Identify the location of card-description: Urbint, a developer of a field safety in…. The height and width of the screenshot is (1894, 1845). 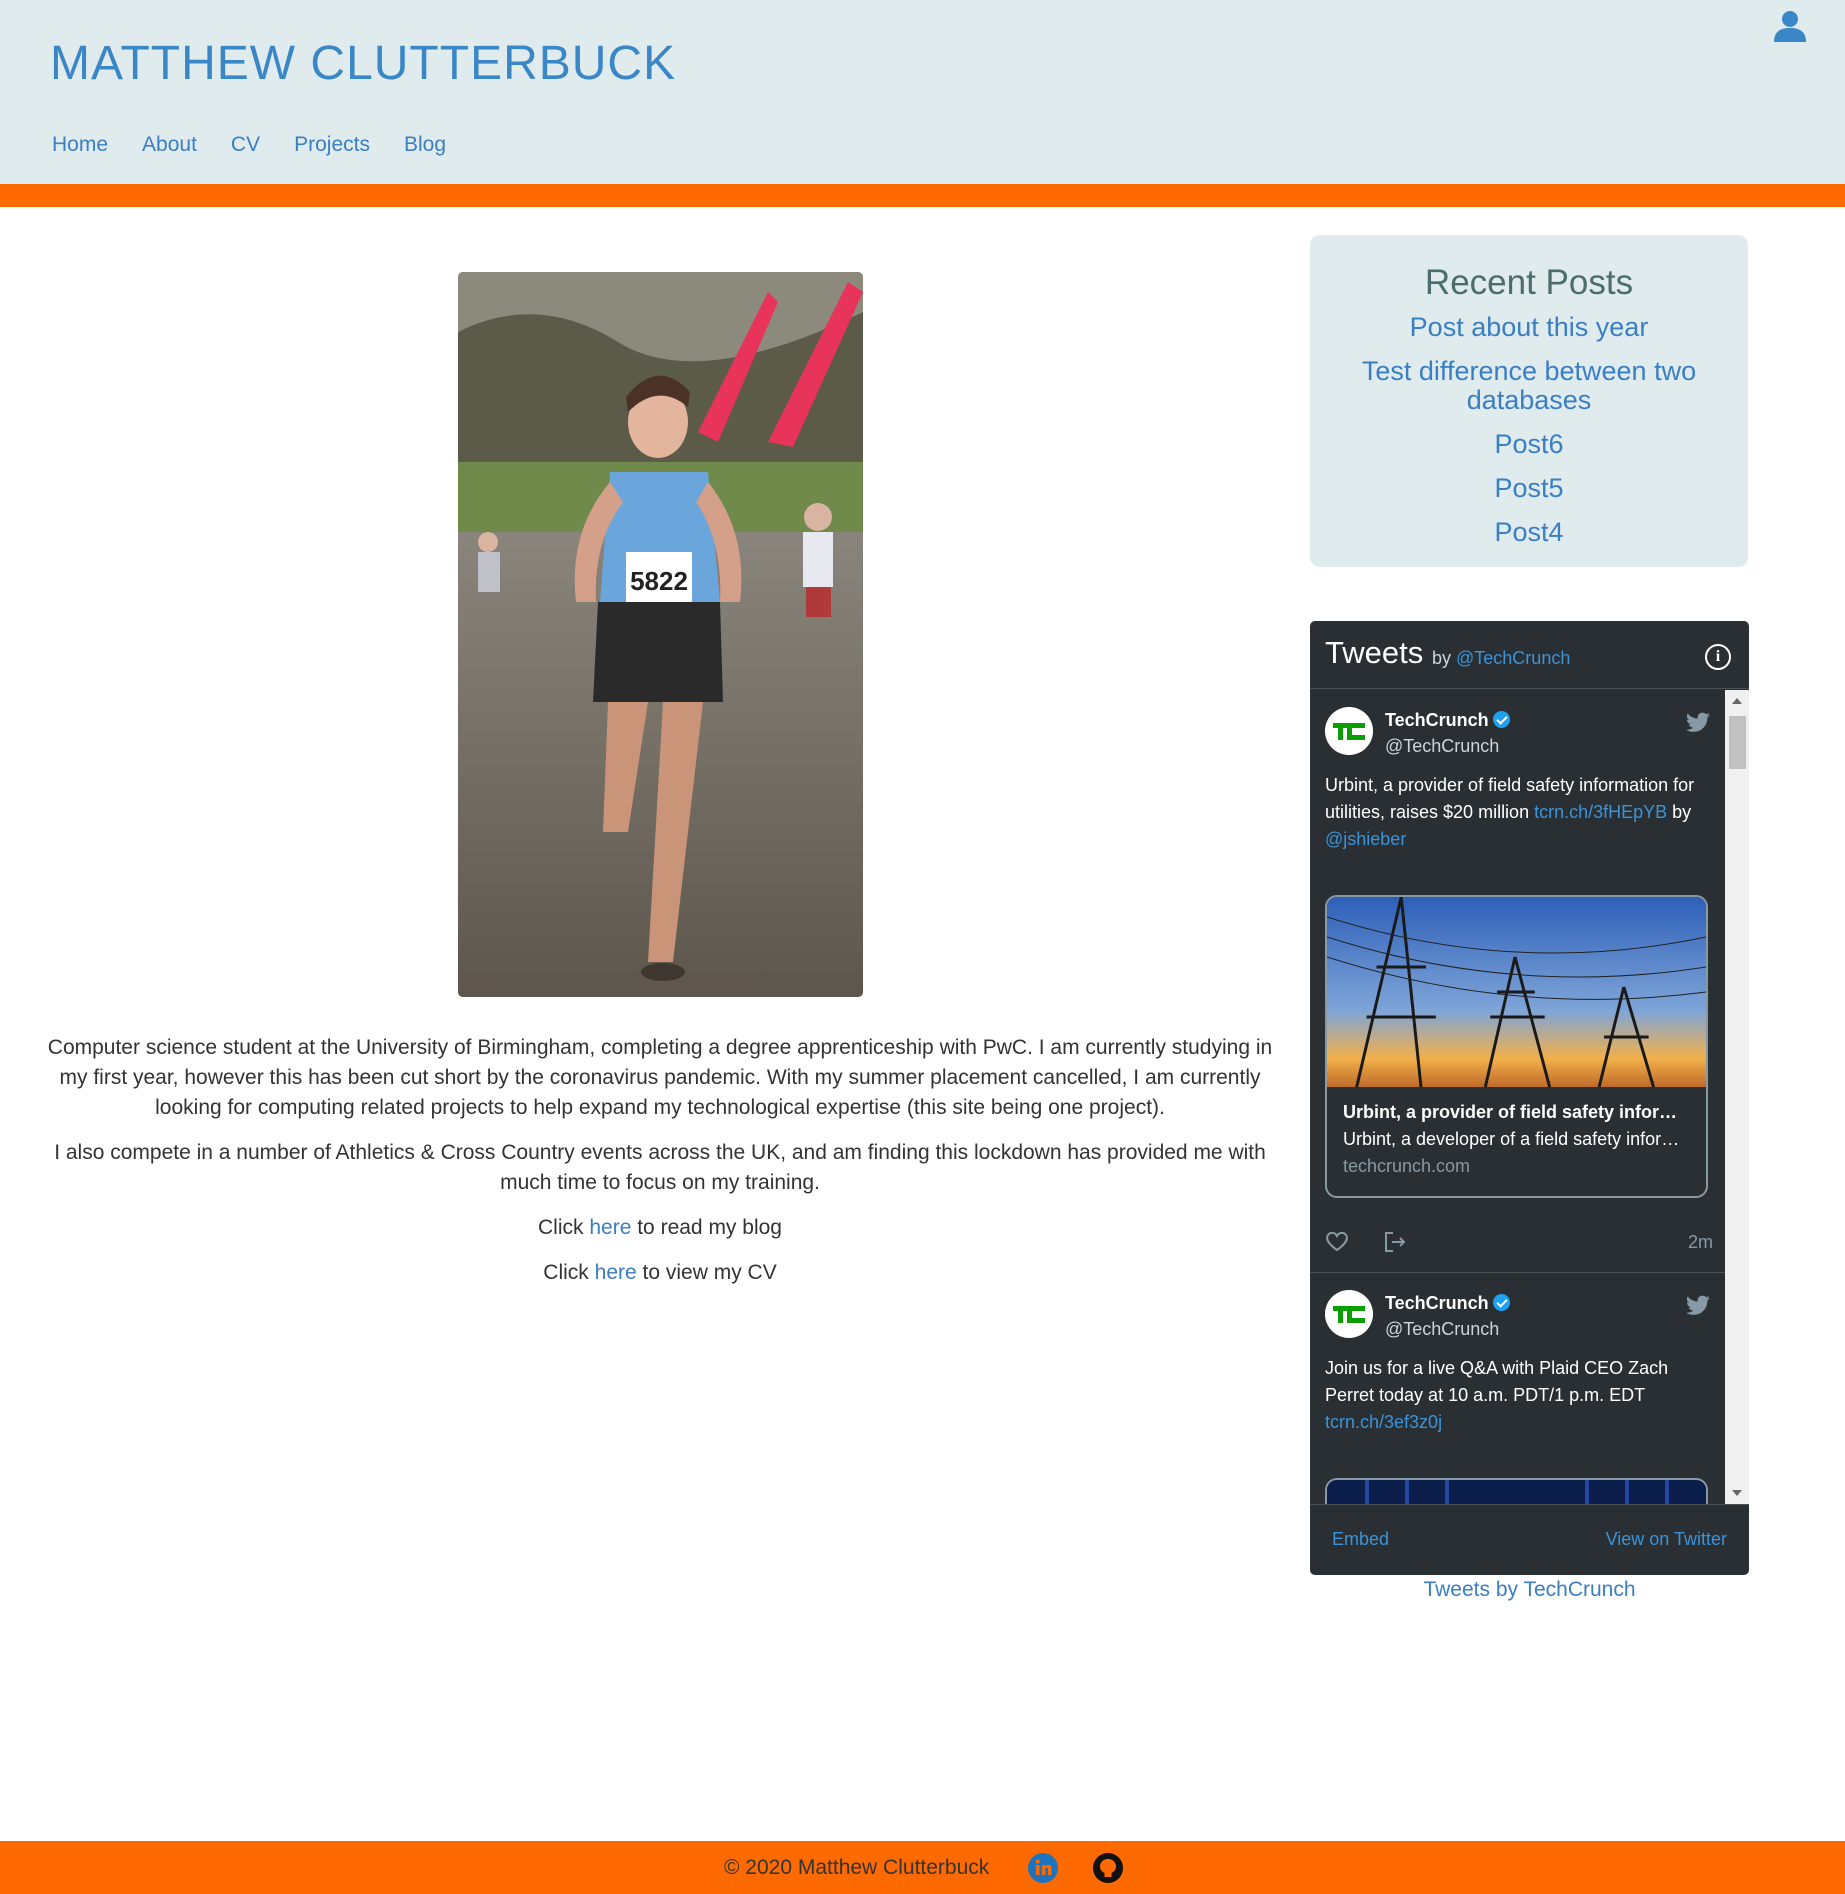
(1524, 1139).